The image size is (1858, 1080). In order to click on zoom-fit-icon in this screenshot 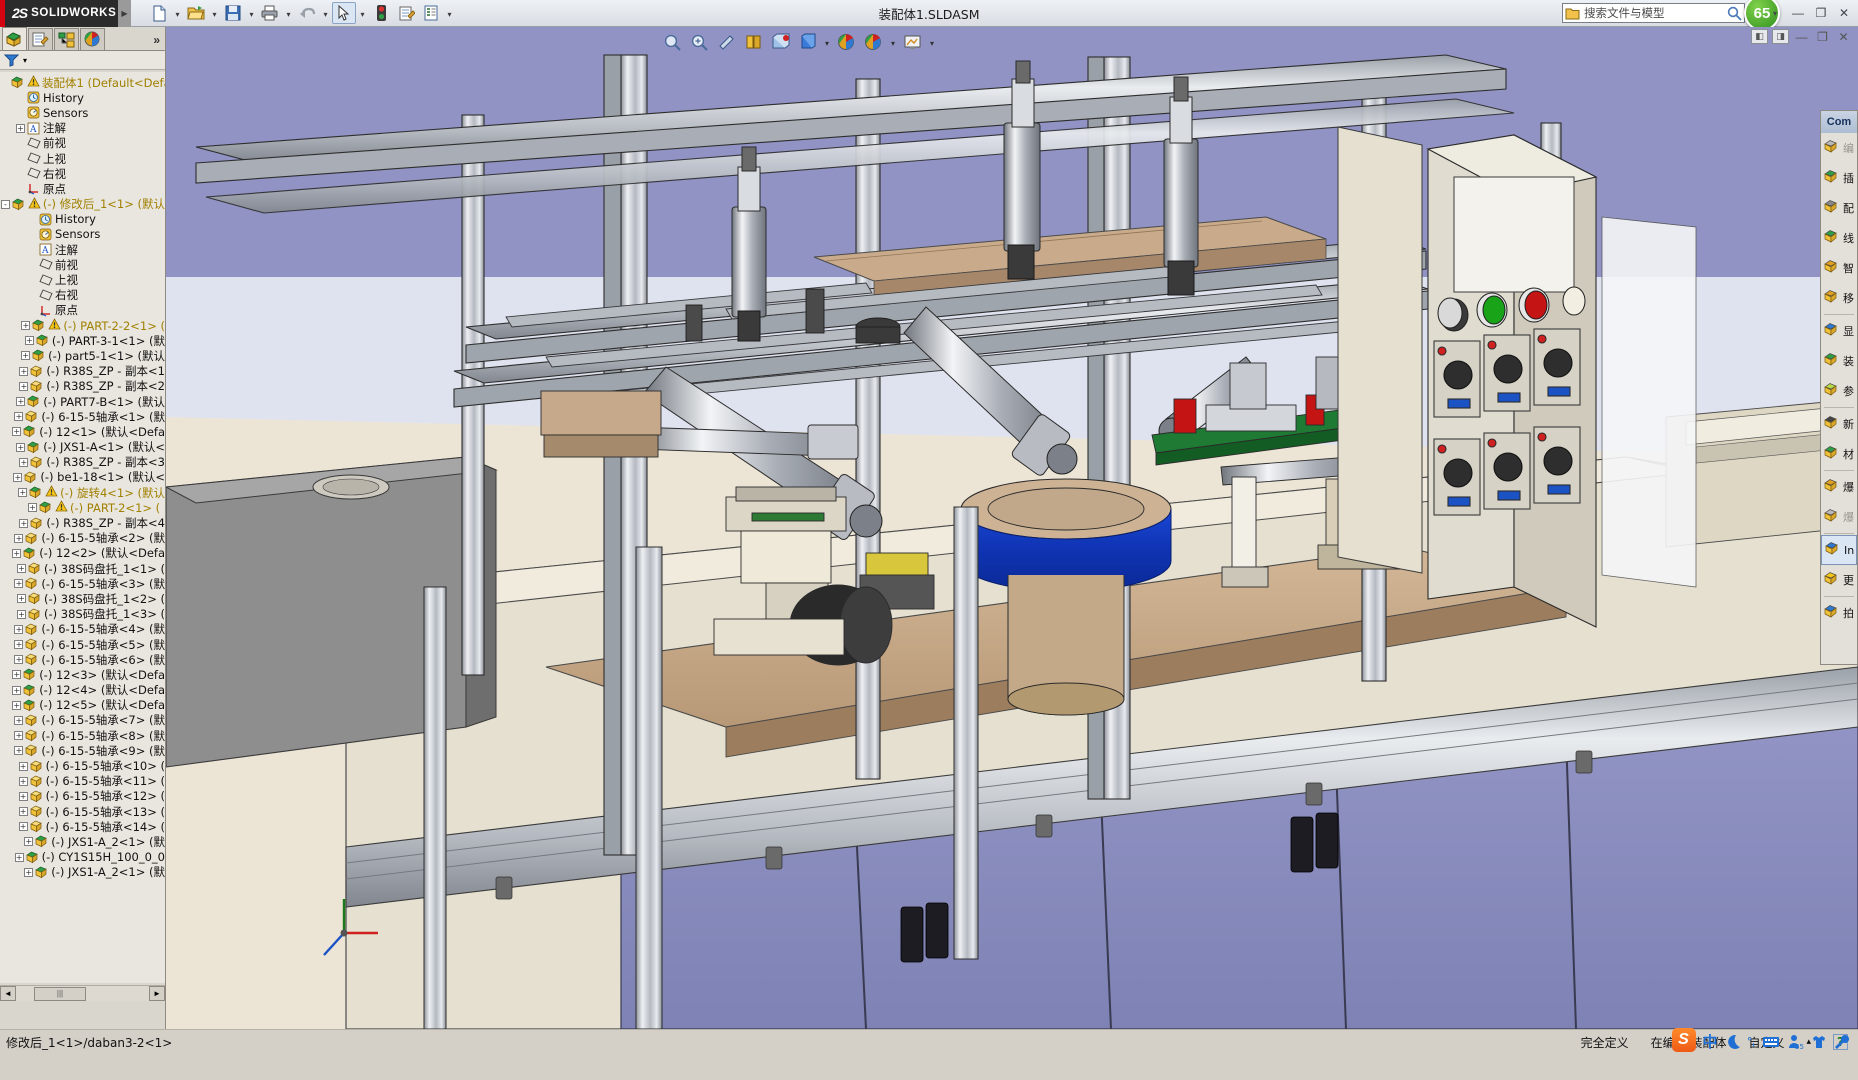, I will do `click(672, 42)`.